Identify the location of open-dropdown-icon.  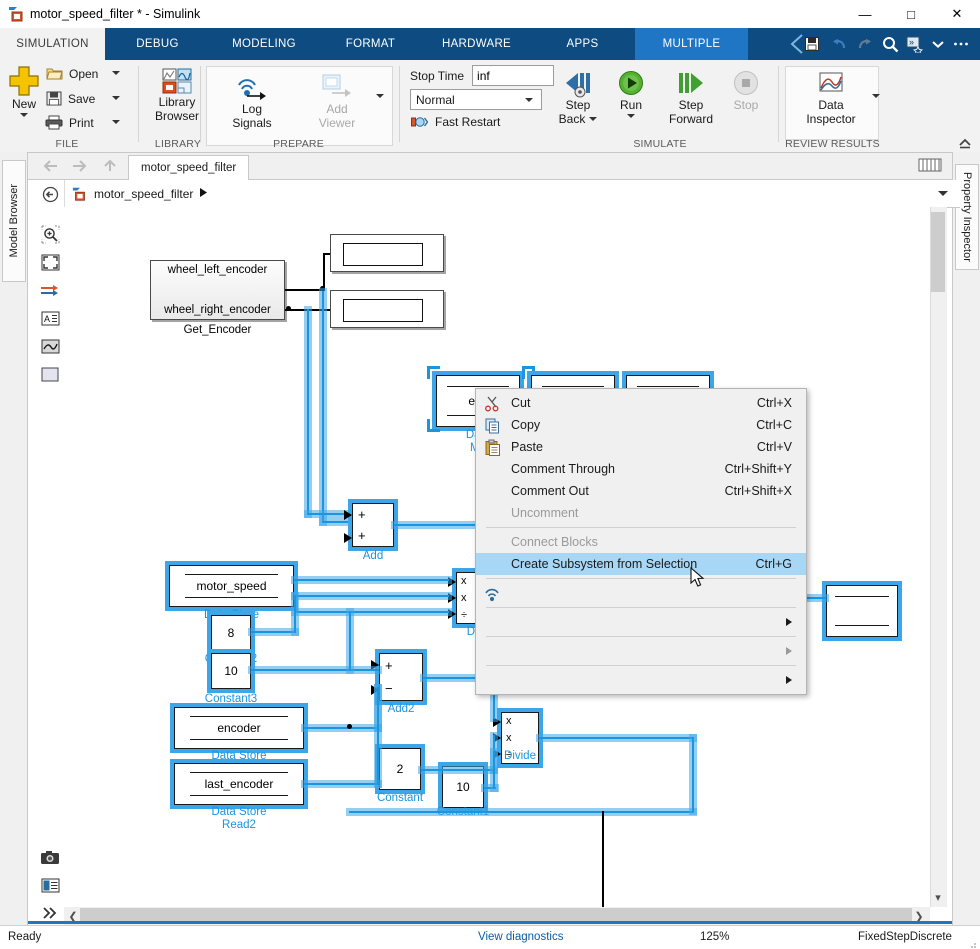
(116, 73).